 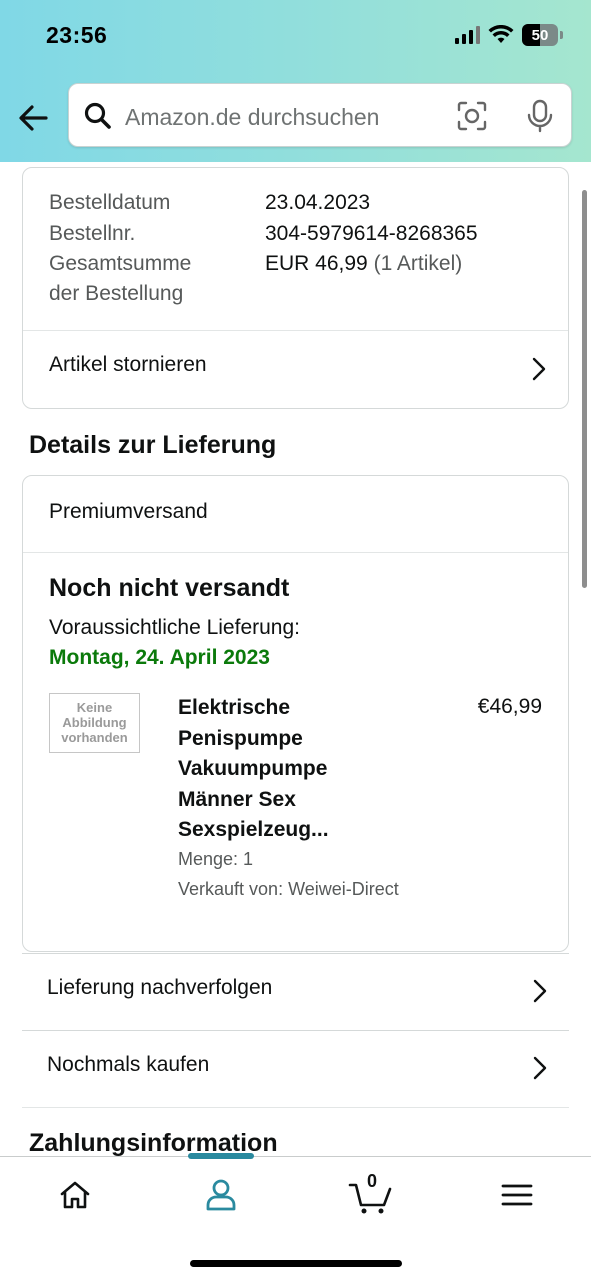 What do you see at coordinates (160, 987) in the screenshot?
I see `track-delivery-label: Lieferung nachverfolgen` at bounding box center [160, 987].